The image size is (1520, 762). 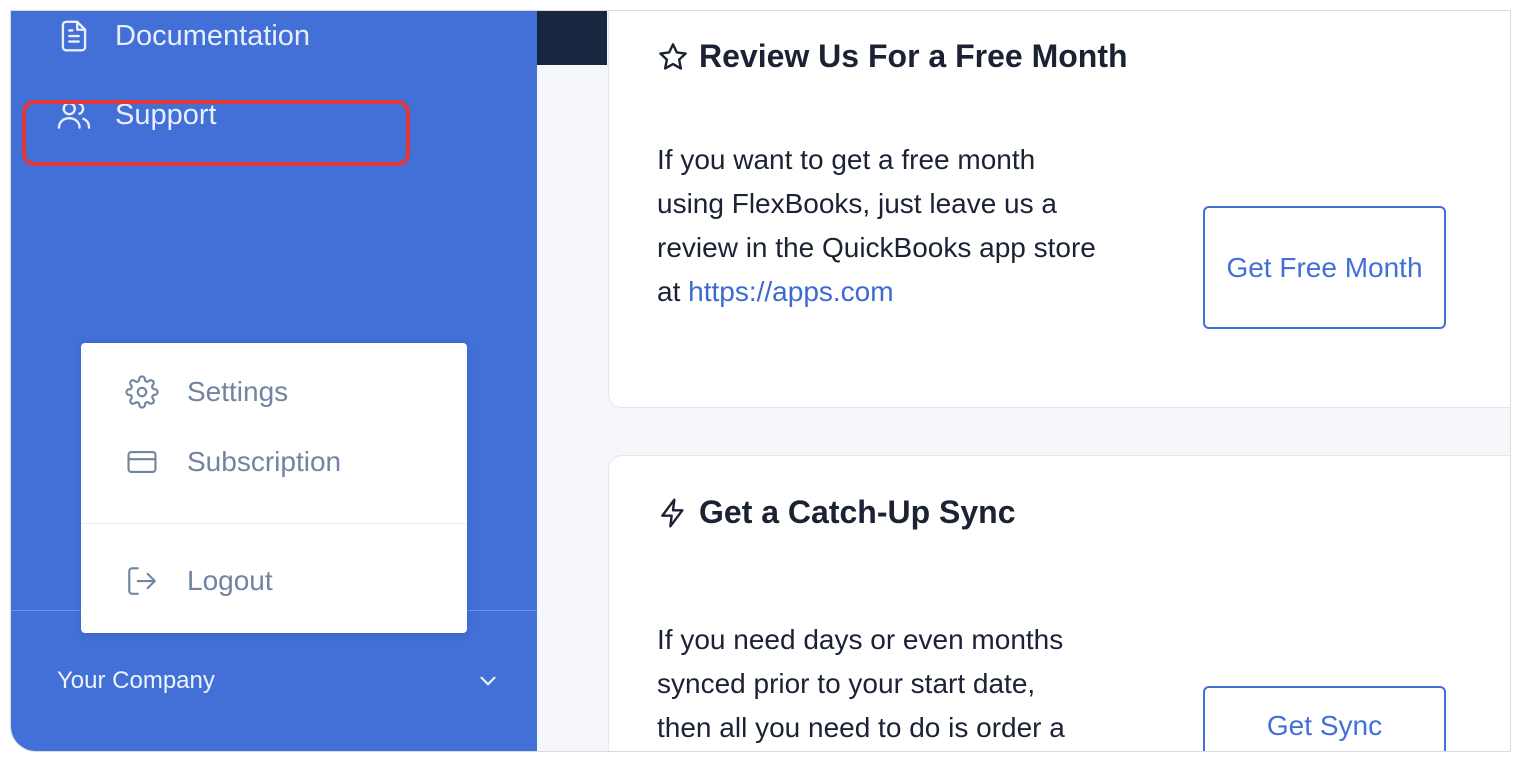 I want to click on menu-divider, so click(x=274, y=523).